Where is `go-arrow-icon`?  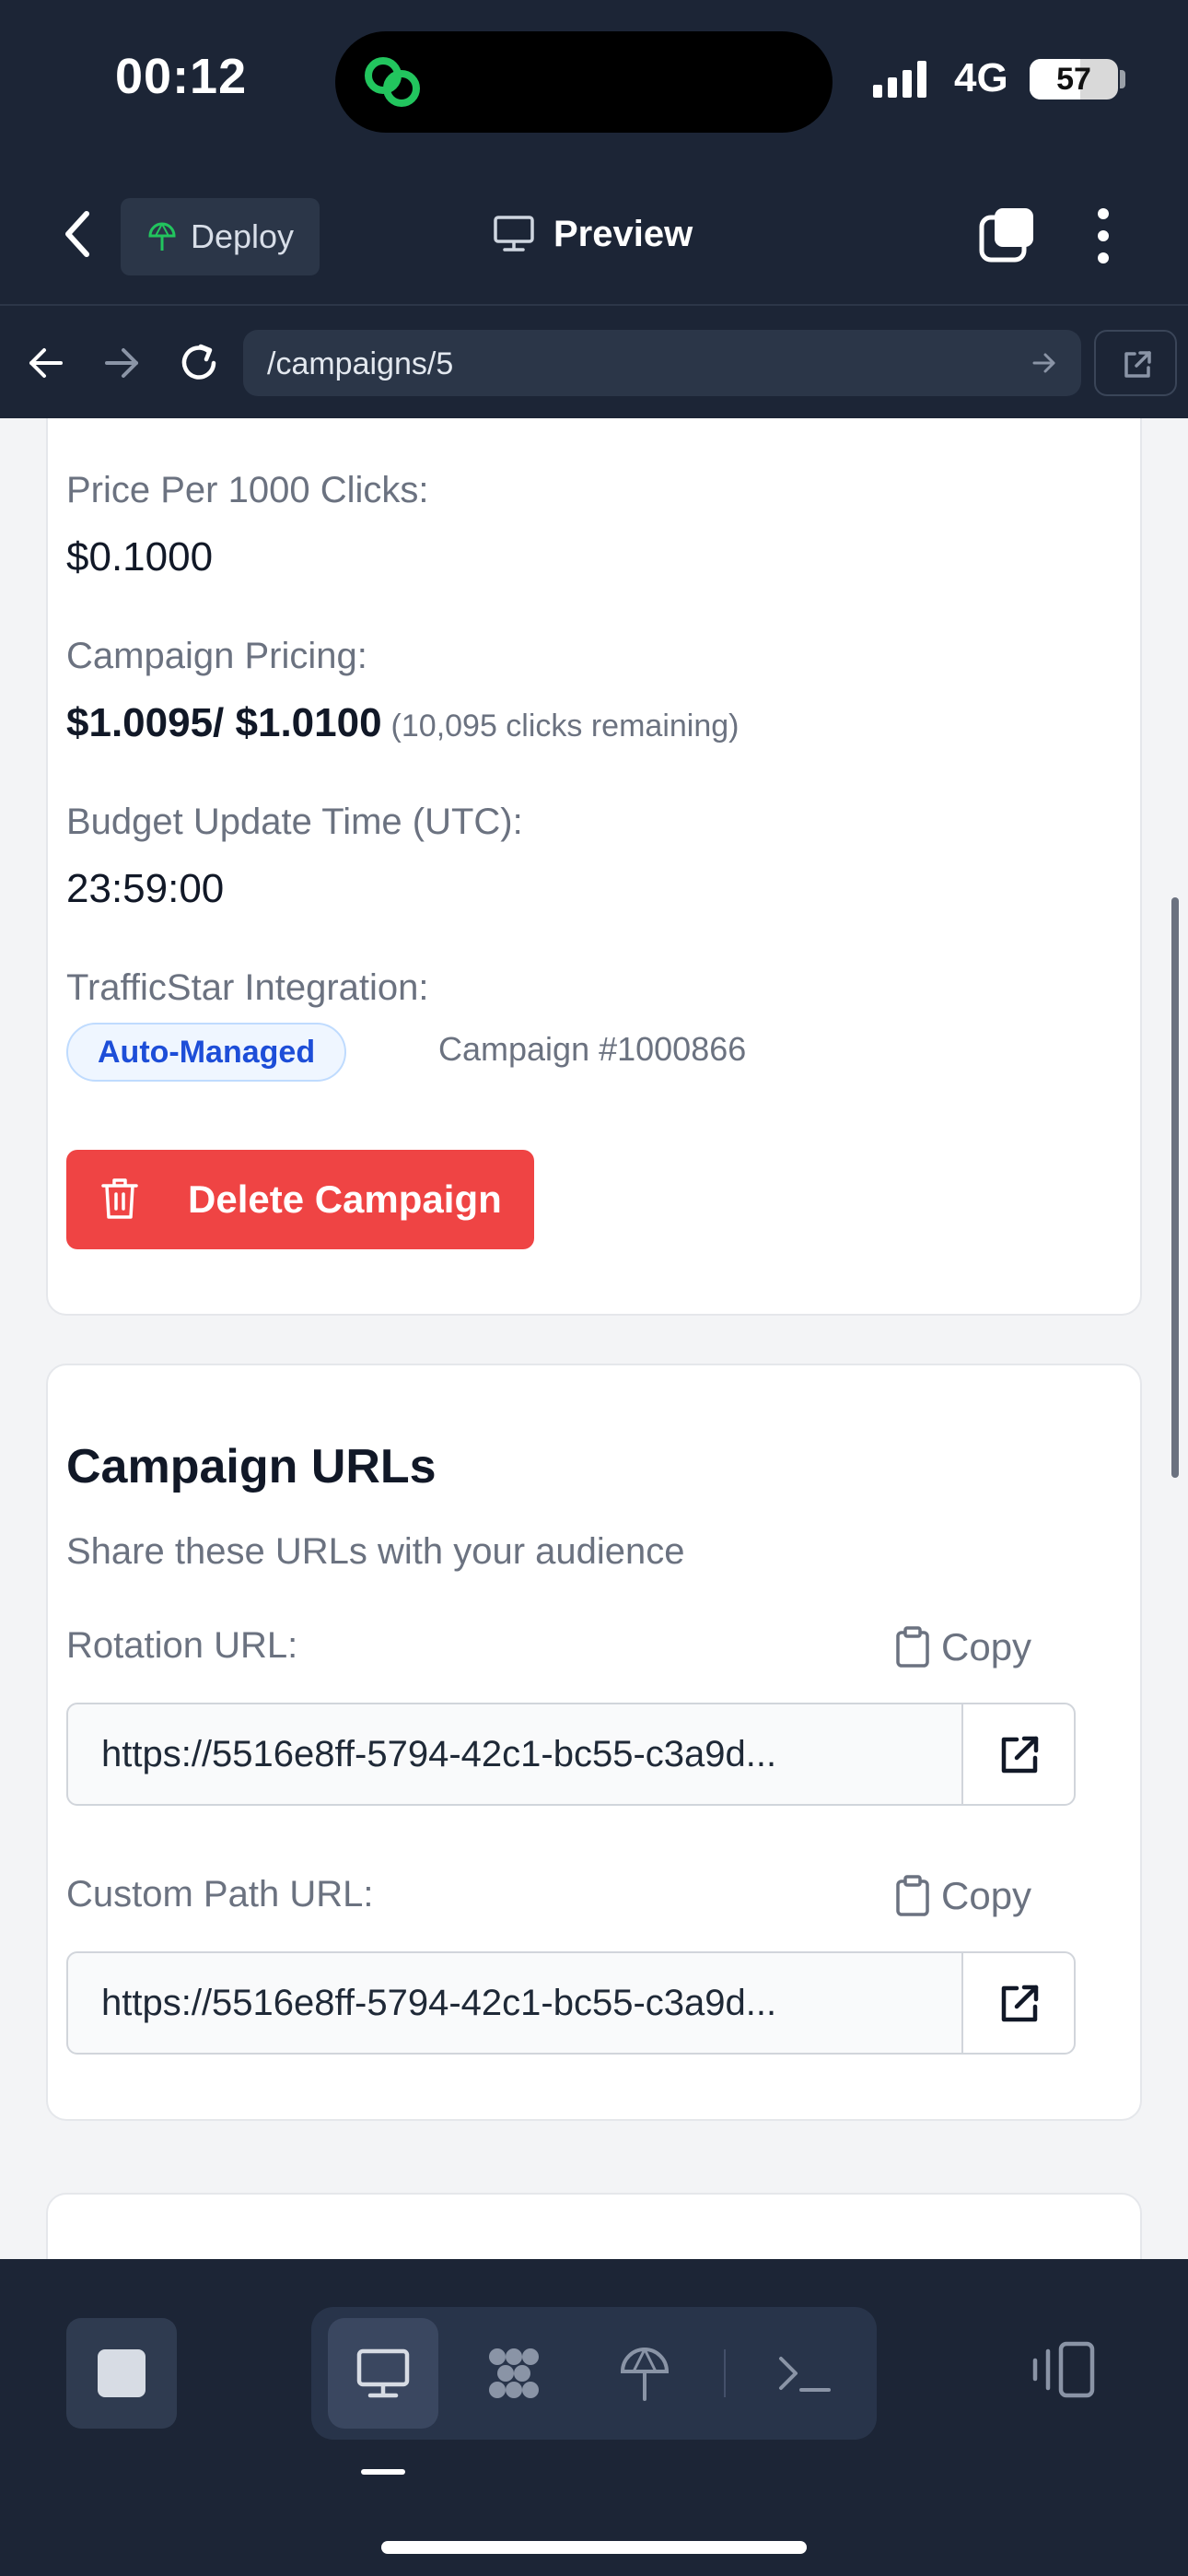 go-arrow-icon is located at coordinates (1044, 363).